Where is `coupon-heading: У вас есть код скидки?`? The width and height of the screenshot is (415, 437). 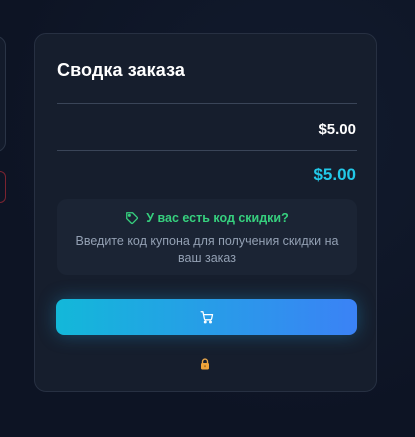 coupon-heading: У вас есть код скидки? is located at coordinates (217, 218).